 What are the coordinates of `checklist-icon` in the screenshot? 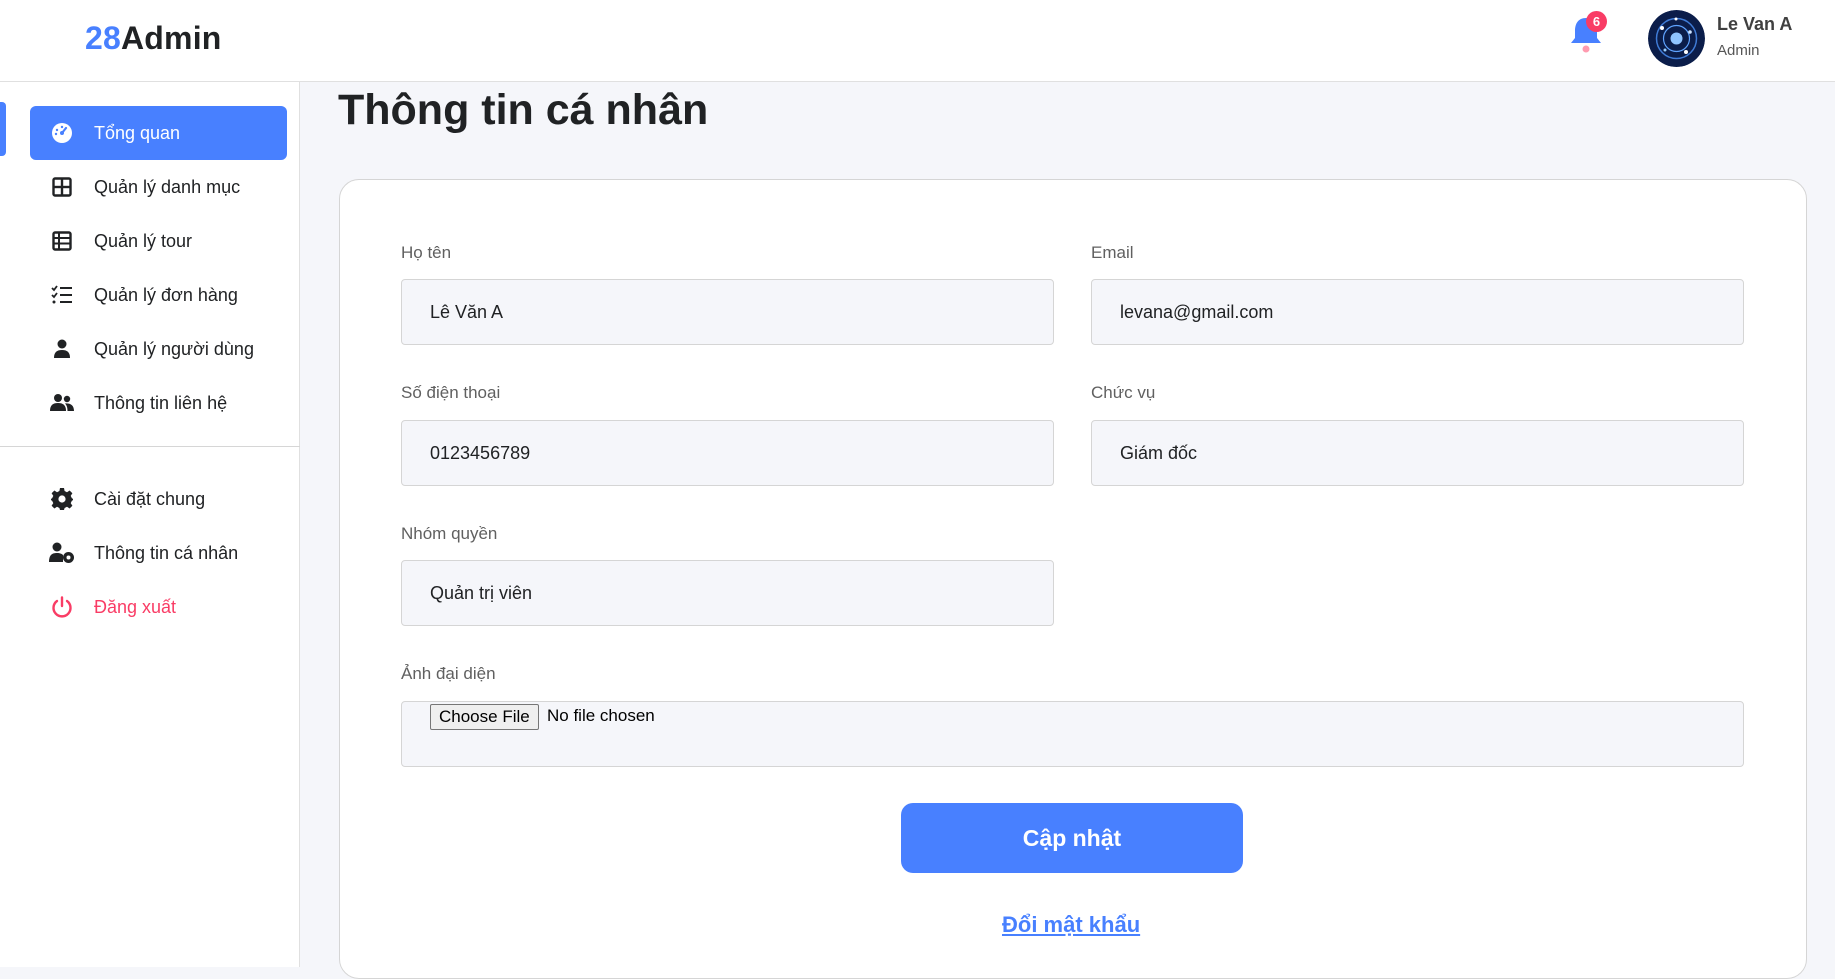 It's located at (62, 295).